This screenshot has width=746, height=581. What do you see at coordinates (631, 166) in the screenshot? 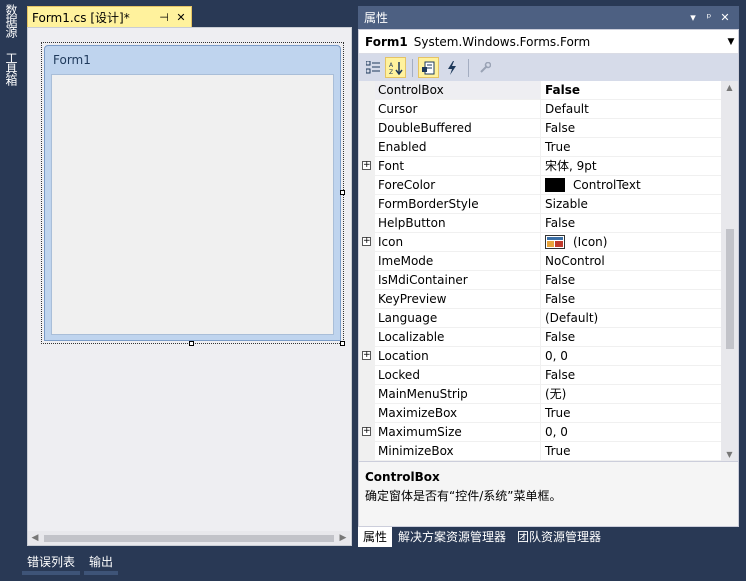
I see `property-value: 宋体, 9pt` at bounding box center [631, 166].